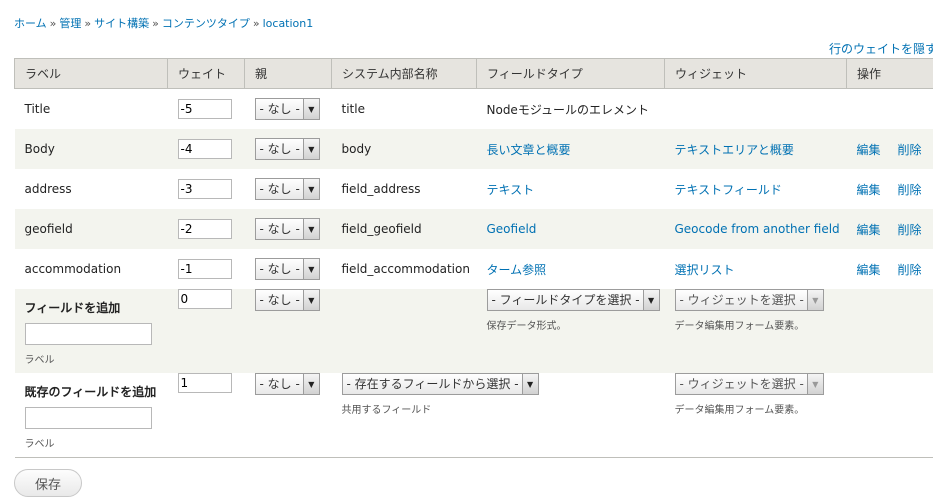 This screenshot has width=933, height=504. Describe the element at coordinates (570, 73) in the screenshot. I see `header-field-type: フィールドタイプ` at that location.